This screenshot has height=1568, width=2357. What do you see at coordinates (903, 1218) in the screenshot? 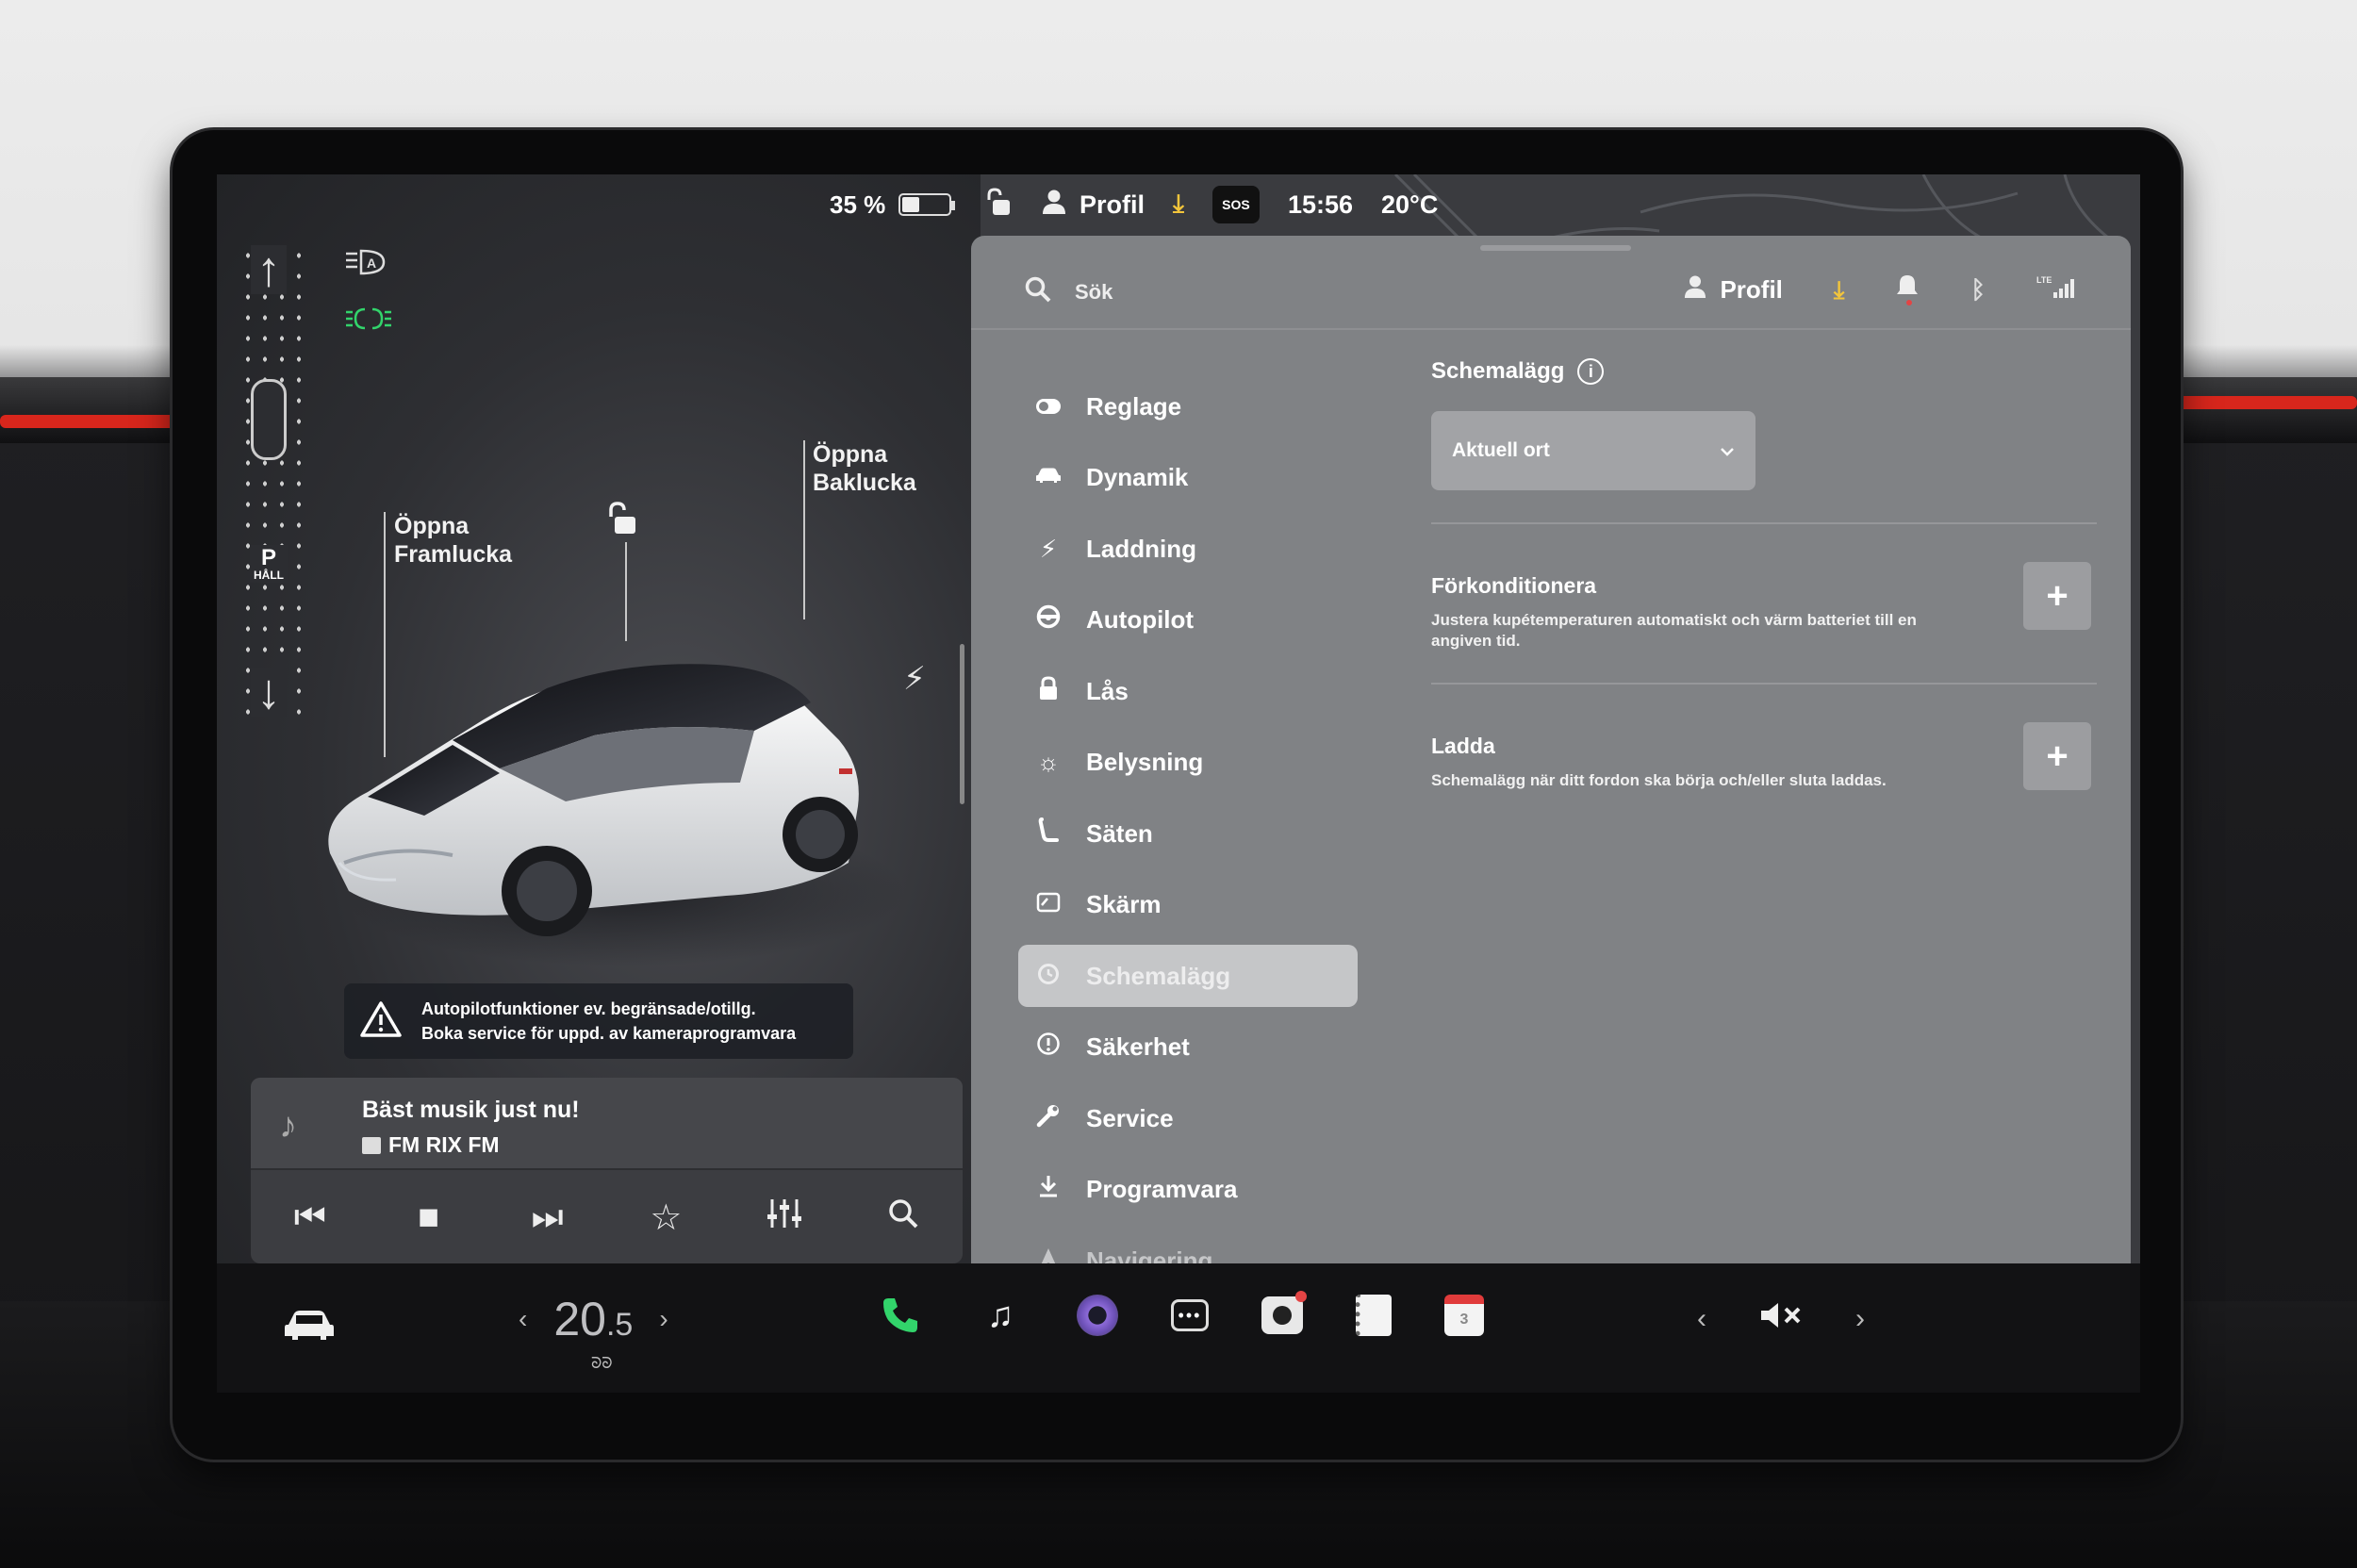
I see `media-search-icon` at bounding box center [903, 1218].